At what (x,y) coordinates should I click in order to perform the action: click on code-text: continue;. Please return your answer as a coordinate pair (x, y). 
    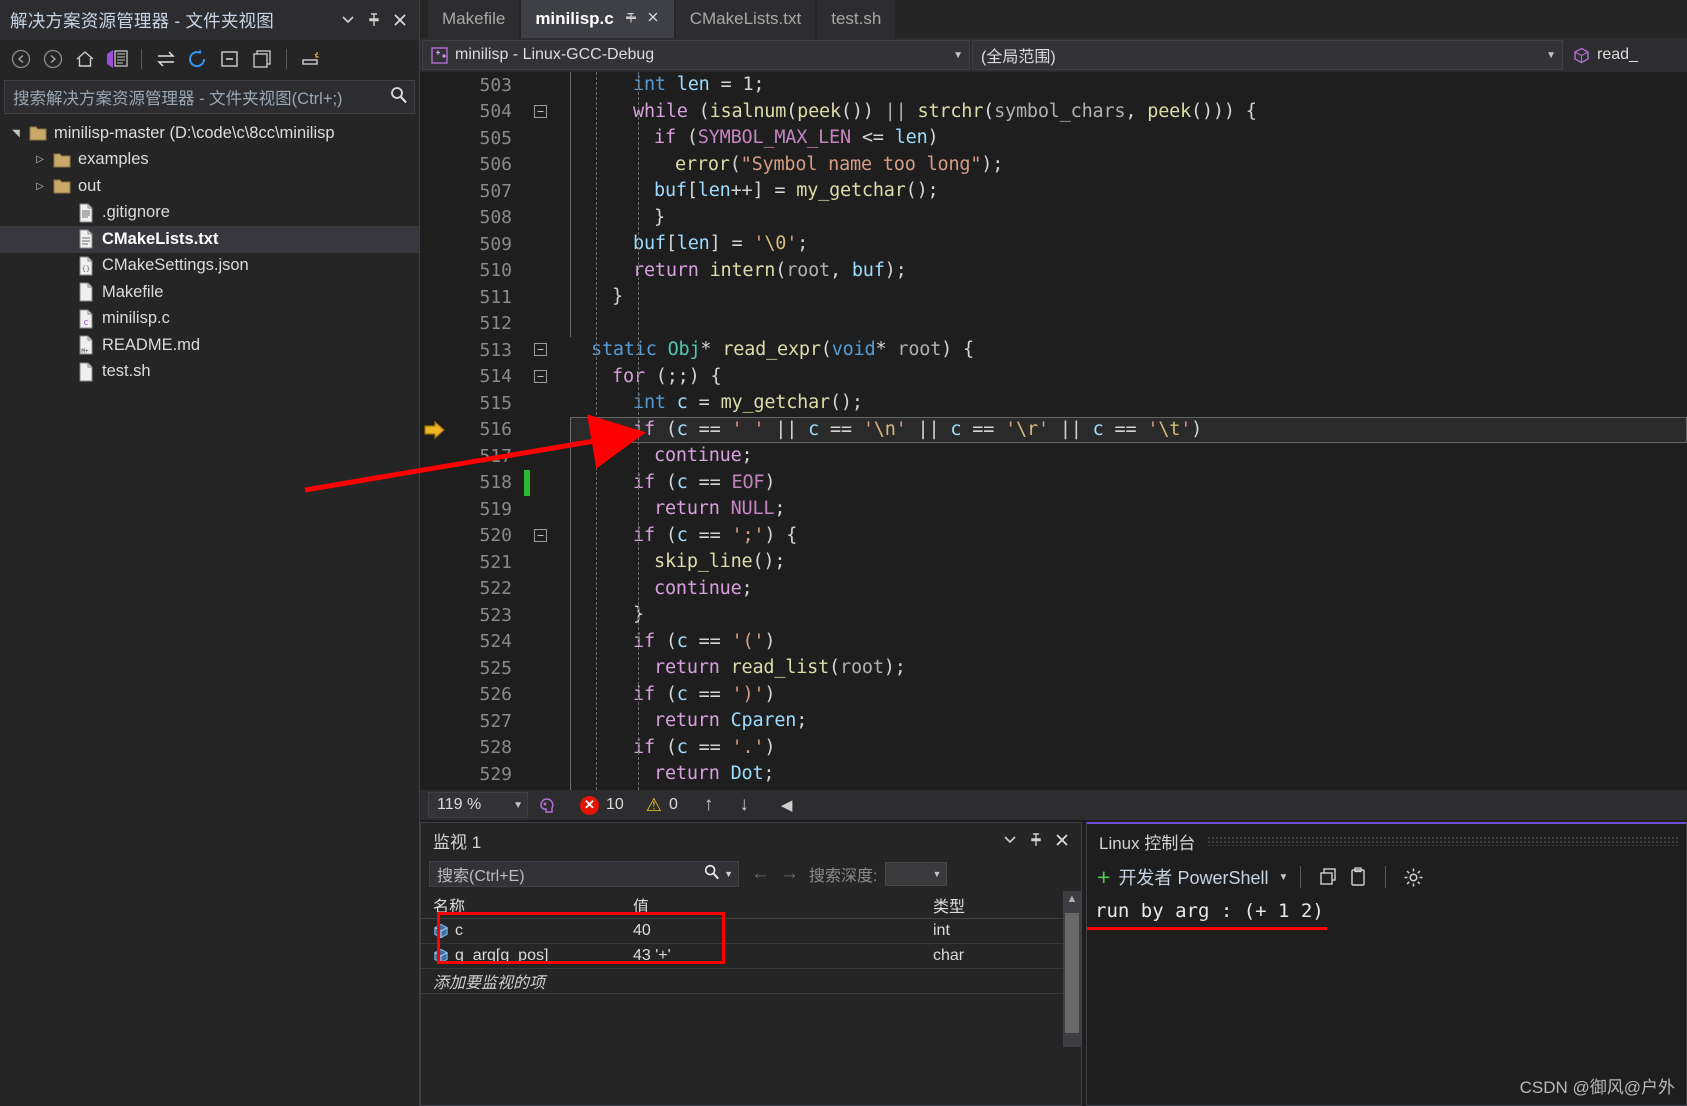
    Looking at the image, I should click on (1128, 456).